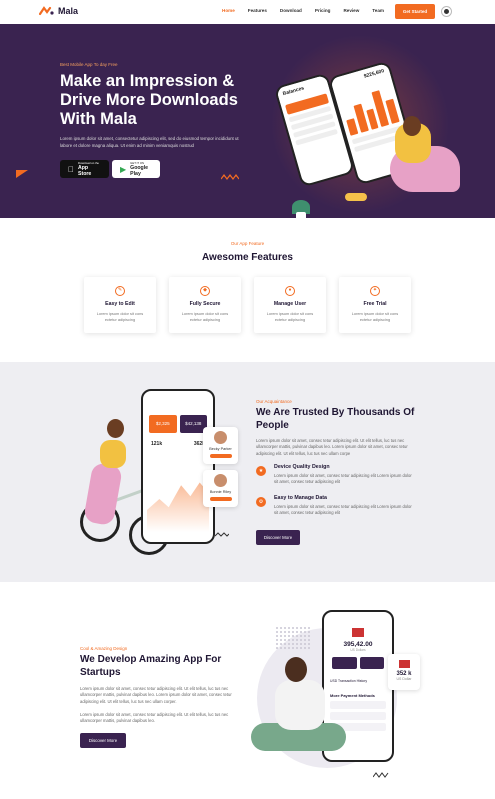 Image resolution: width=495 pixels, height=799 pixels. What do you see at coordinates (349, 681) in the screenshot?
I see `phone-history: USD Transaction History` at bounding box center [349, 681].